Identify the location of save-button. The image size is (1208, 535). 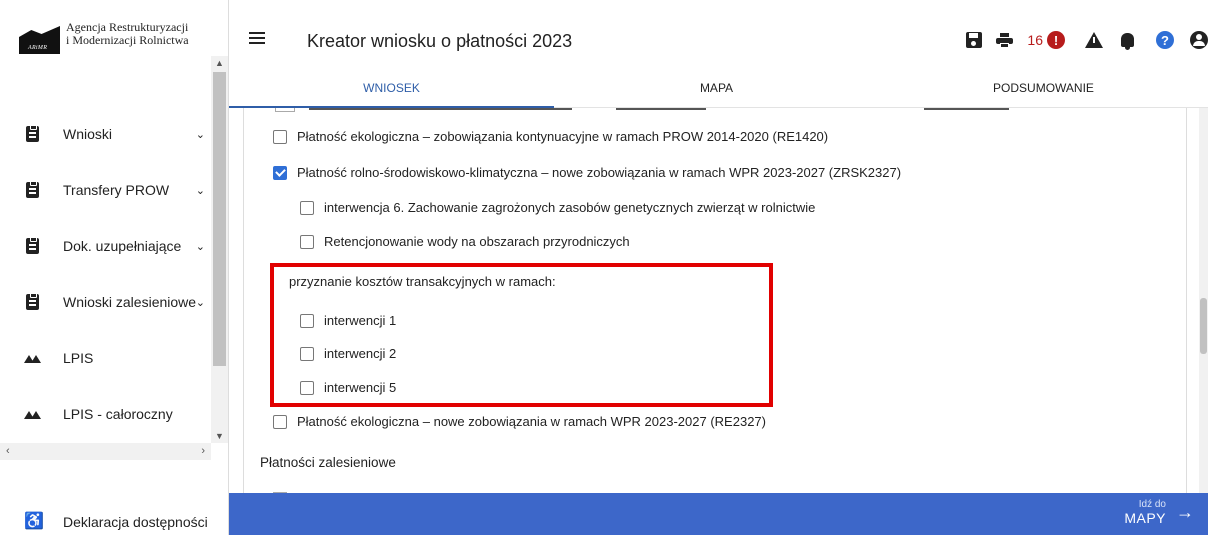
(974, 40).